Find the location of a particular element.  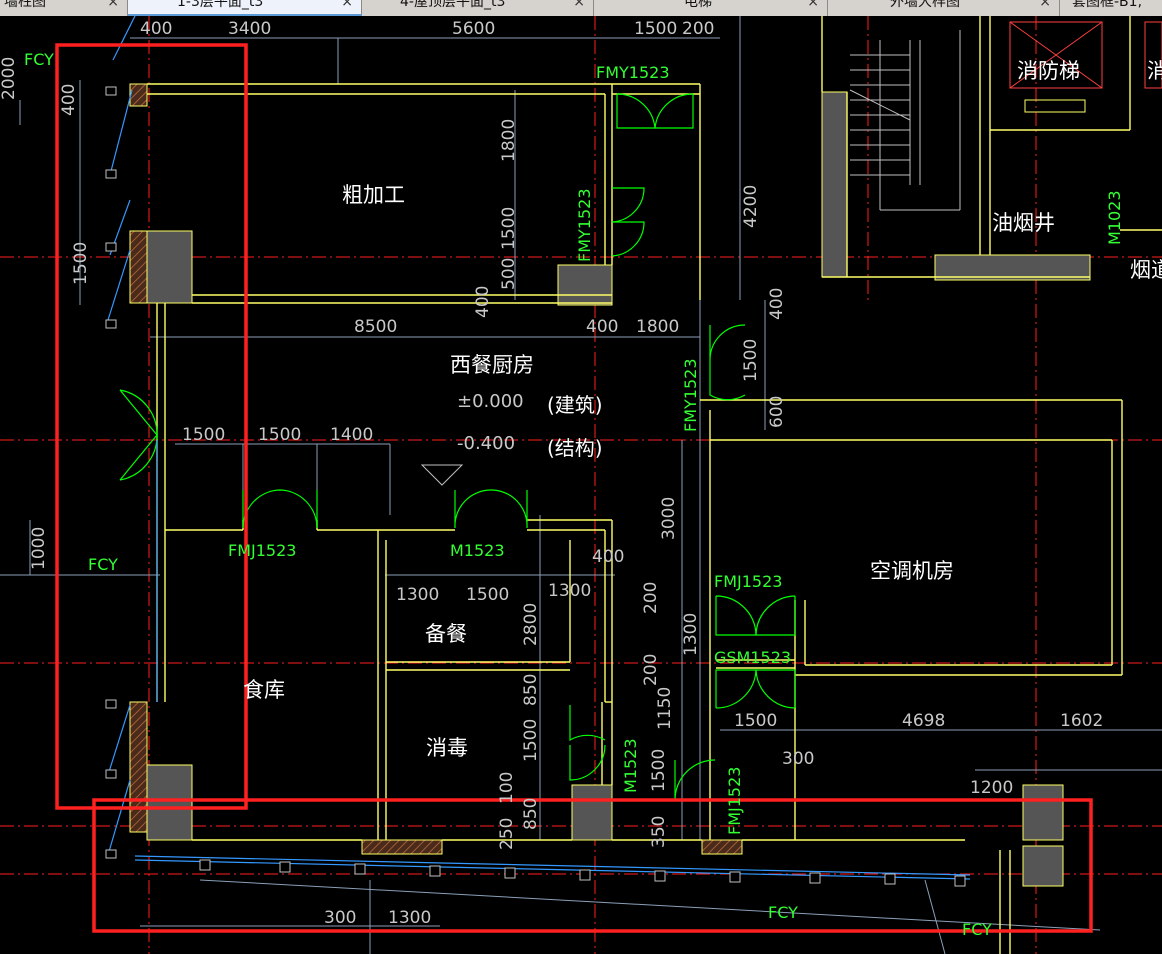

dim-text: 1602 is located at coordinates (1081, 721).